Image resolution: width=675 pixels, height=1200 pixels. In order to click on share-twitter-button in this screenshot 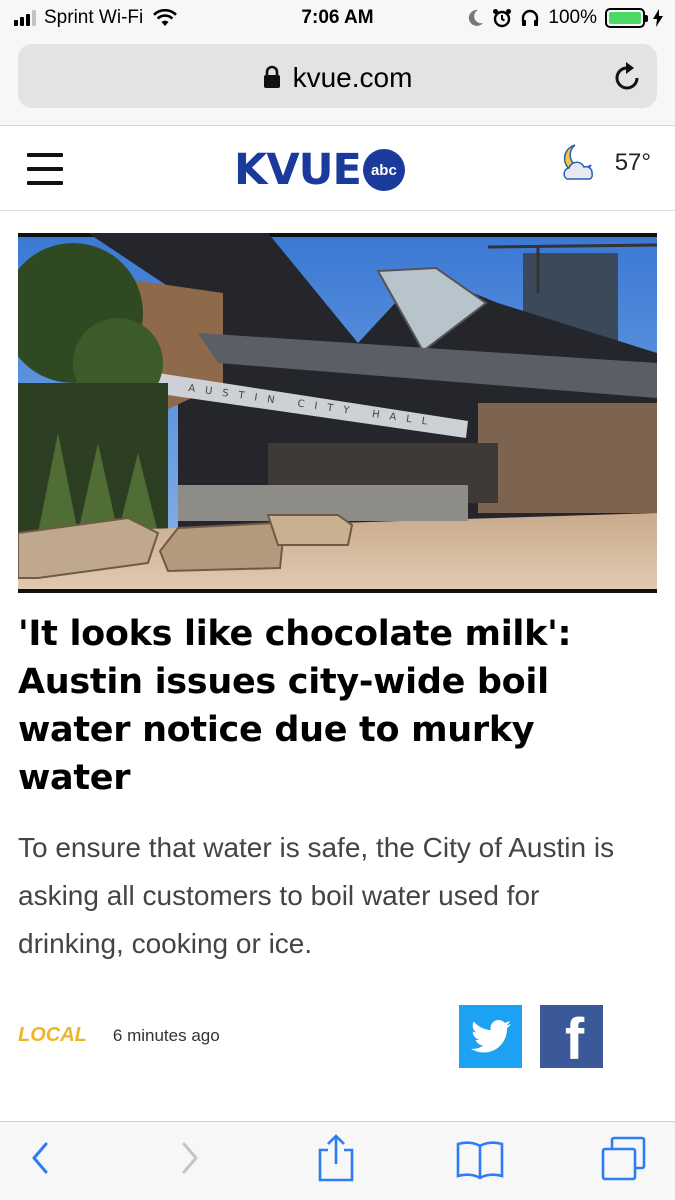, I will do `click(490, 1036)`.